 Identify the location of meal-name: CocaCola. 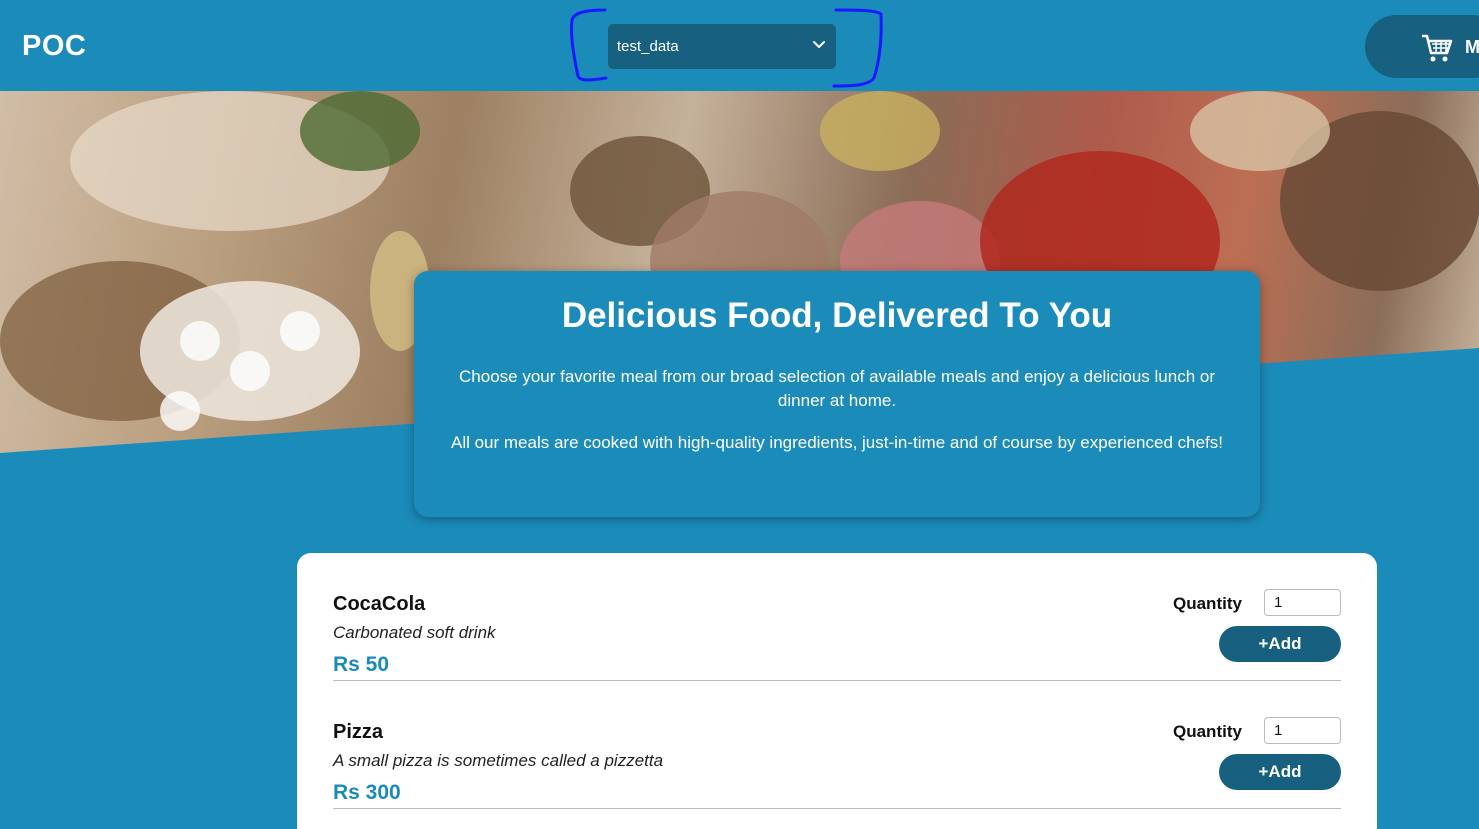
(379, 604).